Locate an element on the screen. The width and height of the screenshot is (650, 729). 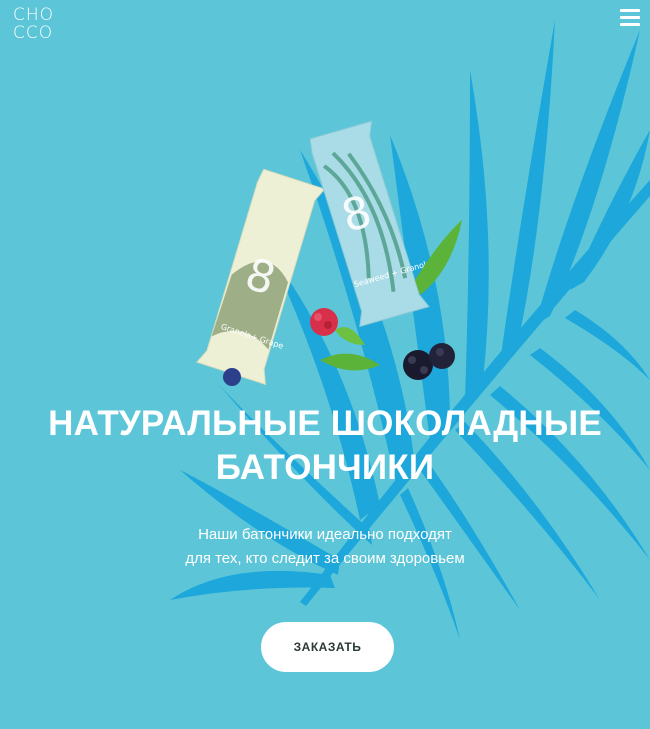
raspberry is located at coordinates (324, 322).